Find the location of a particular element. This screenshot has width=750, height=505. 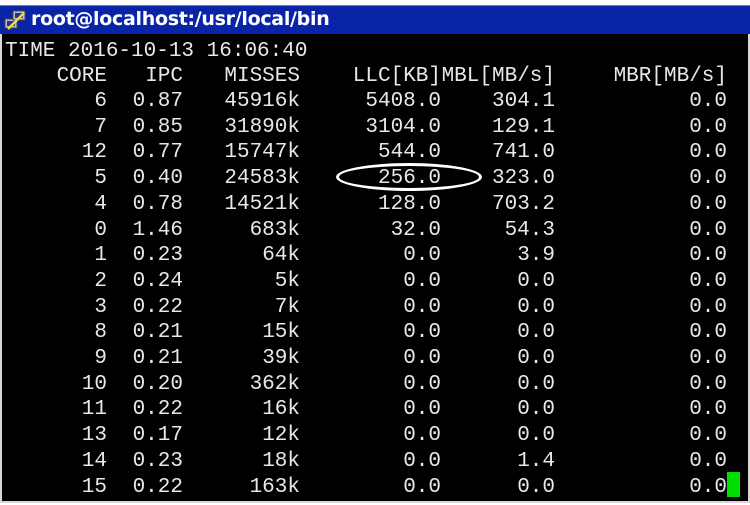

header-row: CORE IPC MISSES LLC[KB] MBL[MB/s] MBR[MB/s] is located at coordinates (375, 77).